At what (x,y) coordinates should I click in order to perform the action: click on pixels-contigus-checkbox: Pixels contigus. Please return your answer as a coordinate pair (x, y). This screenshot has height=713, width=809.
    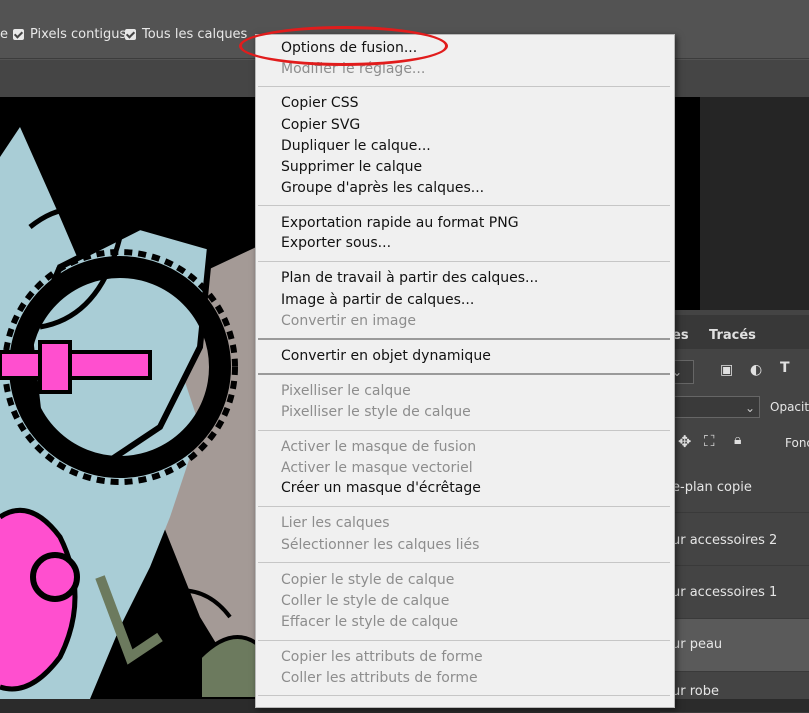
    Looking at the image, I should click on (69, 34).